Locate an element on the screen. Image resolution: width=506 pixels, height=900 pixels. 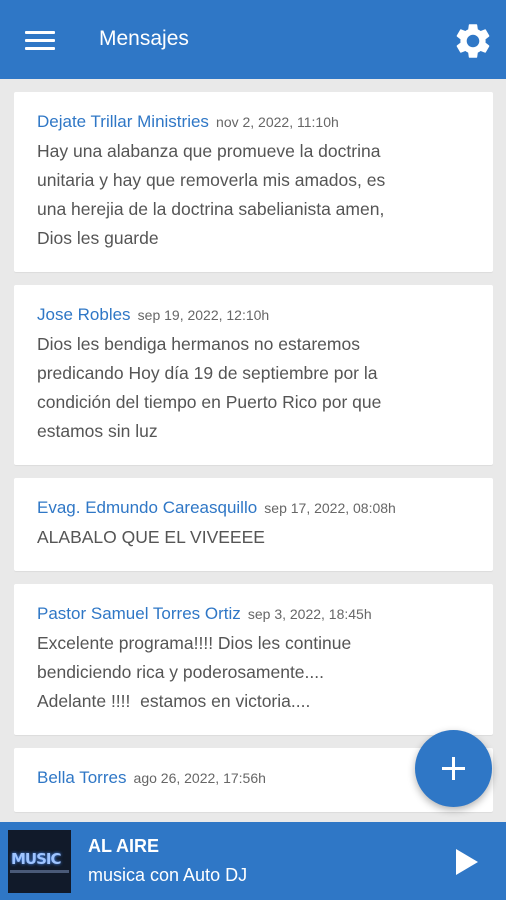
message-text: ALABALO QUE EL VIVEEEE is located at coordinates (151, 537).